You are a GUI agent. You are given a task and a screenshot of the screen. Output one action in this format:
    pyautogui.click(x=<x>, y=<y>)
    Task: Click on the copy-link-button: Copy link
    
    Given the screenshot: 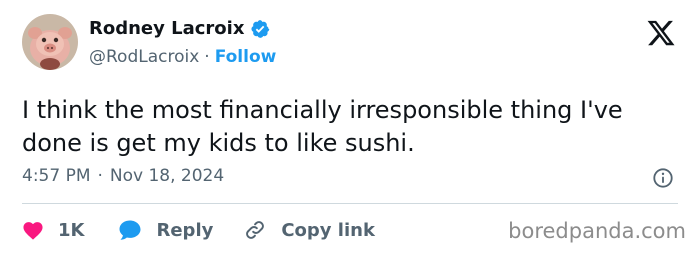 What is the action you would take?
    pyautogui.click(x=309, y=230)
    